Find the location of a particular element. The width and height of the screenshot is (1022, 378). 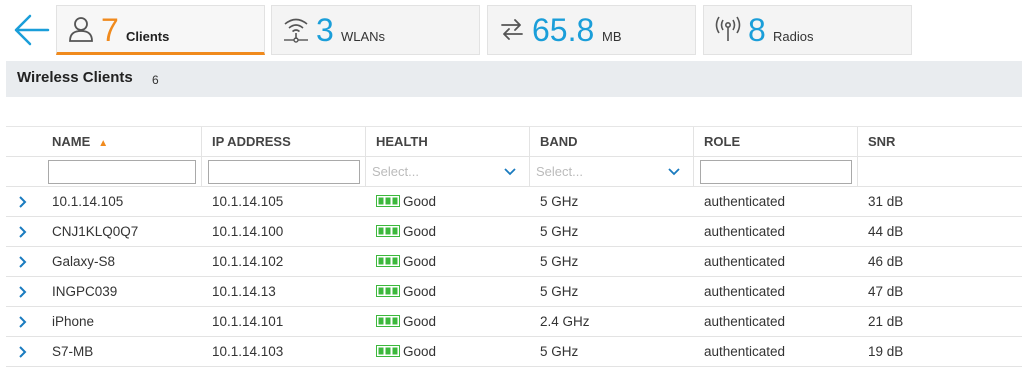

col-header-health: HEALTH is located at coordinates (448, 142).